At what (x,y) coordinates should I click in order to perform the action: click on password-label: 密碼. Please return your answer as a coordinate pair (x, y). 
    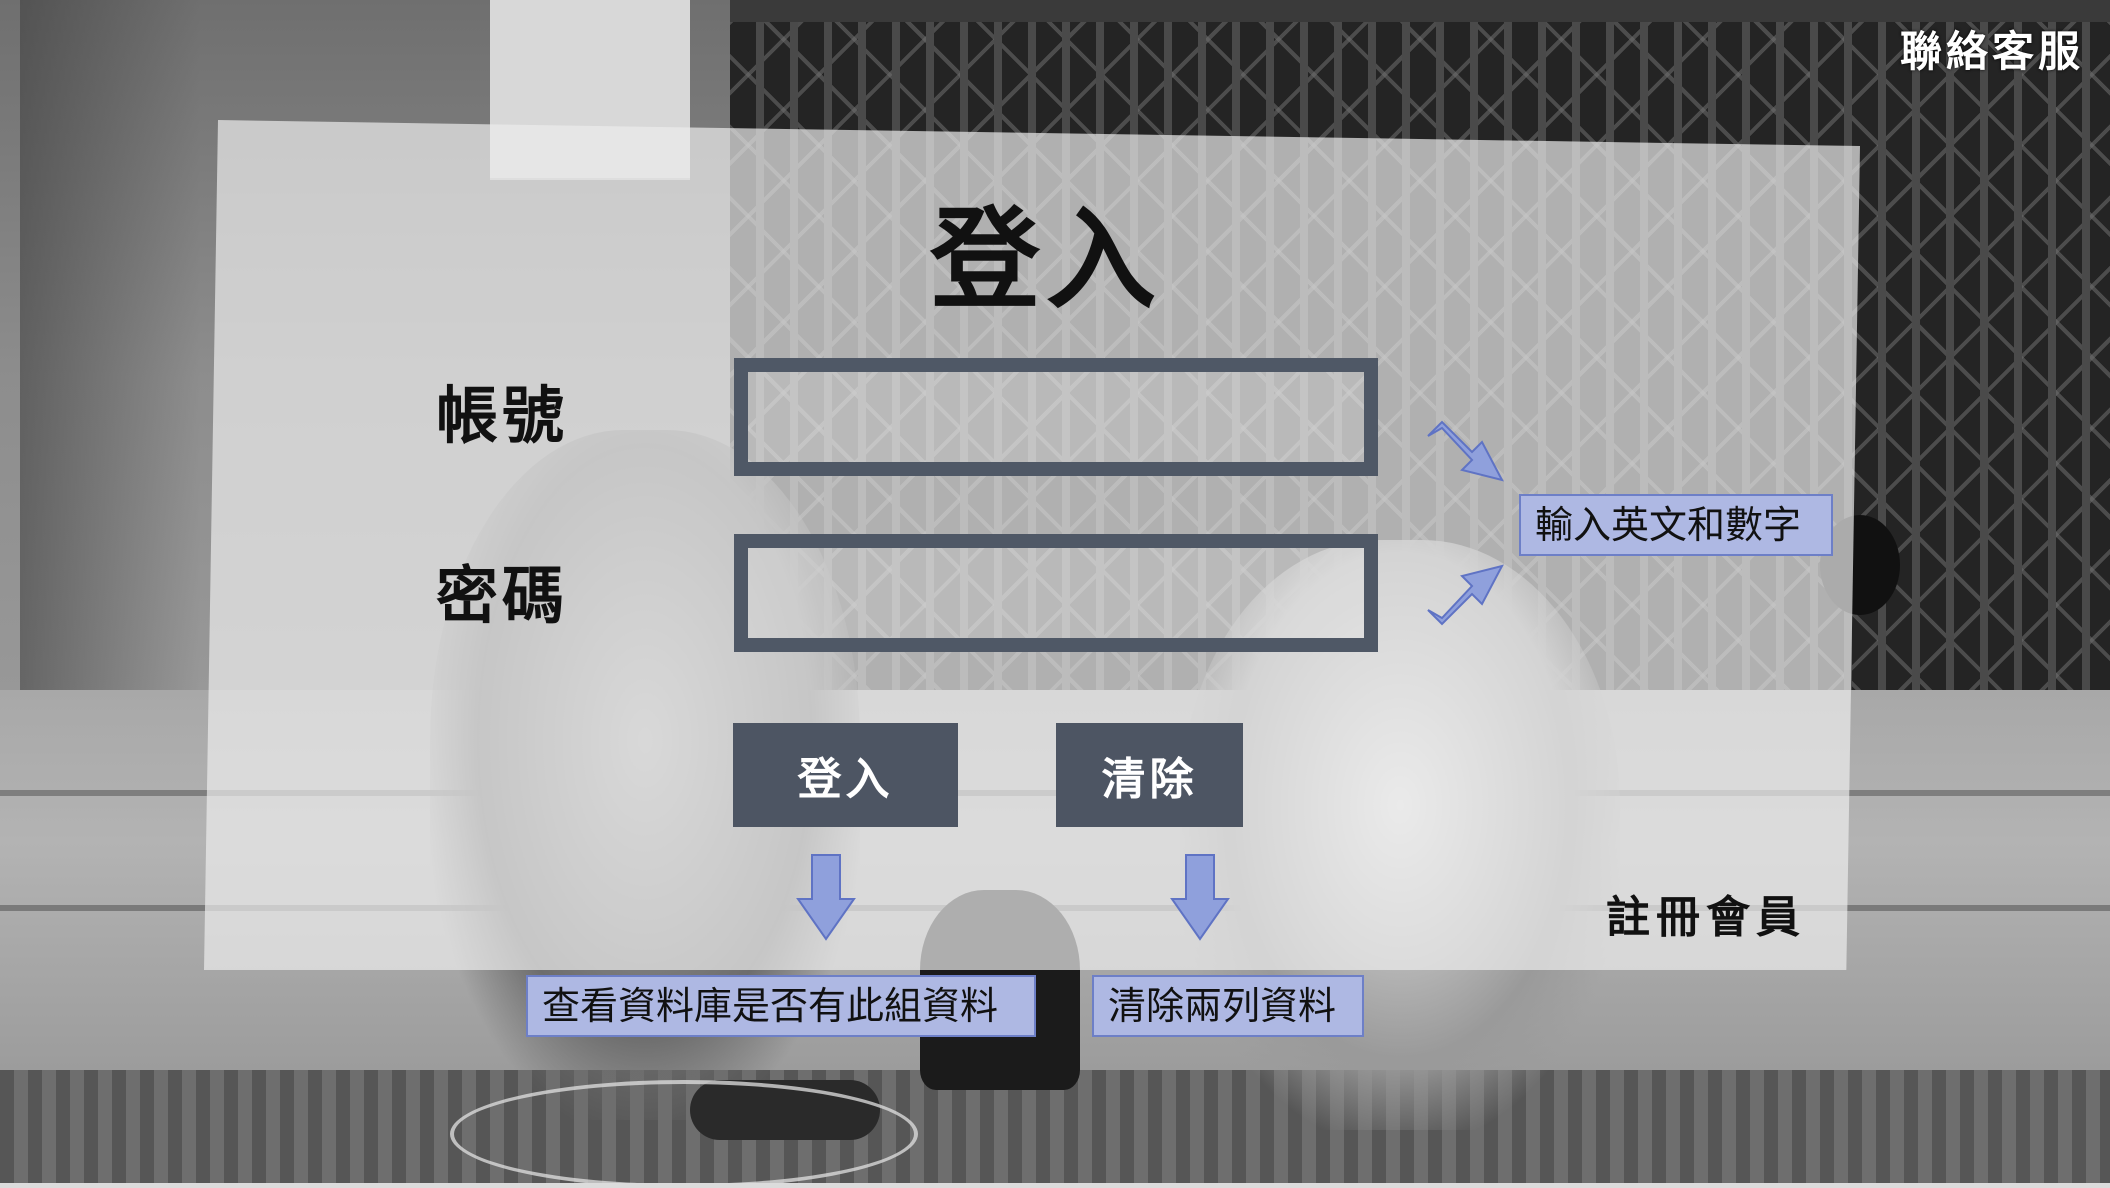
    Looking at the image, I should click on (502, 595).